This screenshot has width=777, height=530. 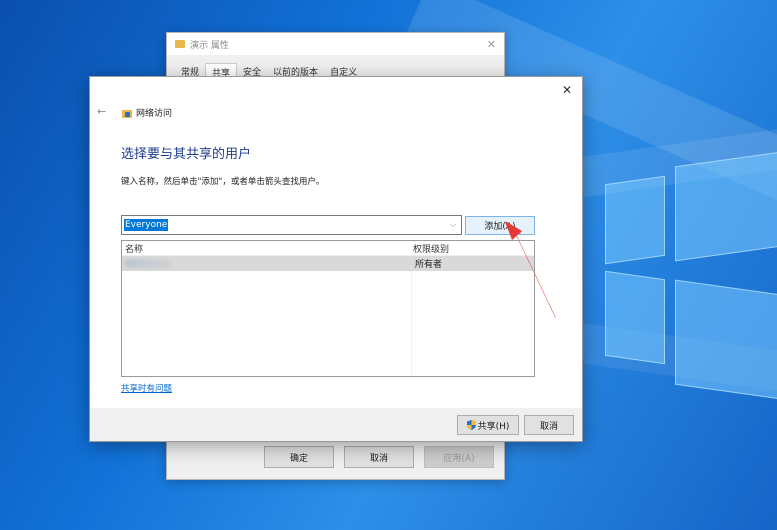 What do you see at coordinates (209, 45) in the screenshot?
I see `properties-title: 演示 属性` at bounding box center [209, 45].